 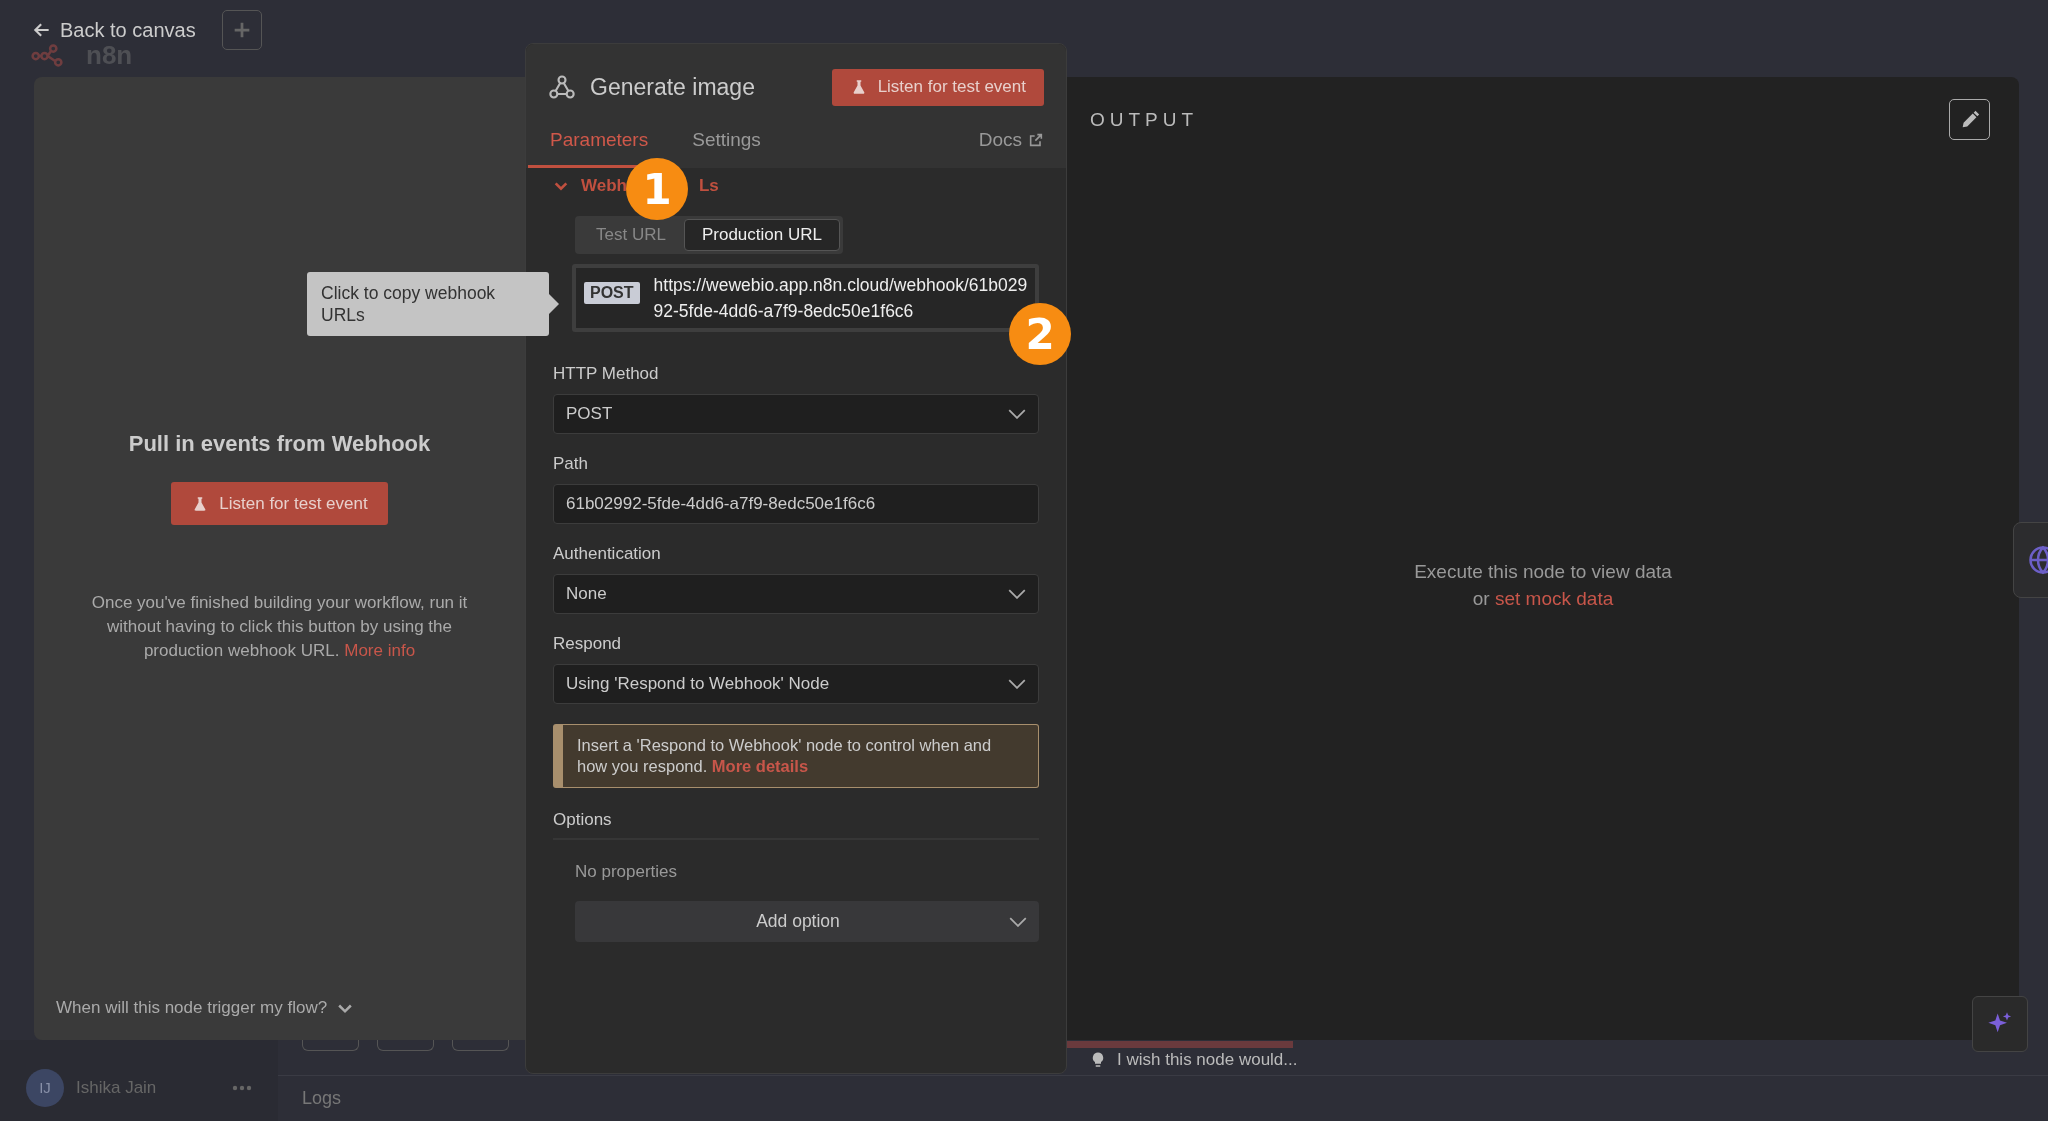 I want to click on trigger-question-toggle: When will this node trigger my flow?, so click(x=206, y=1008).